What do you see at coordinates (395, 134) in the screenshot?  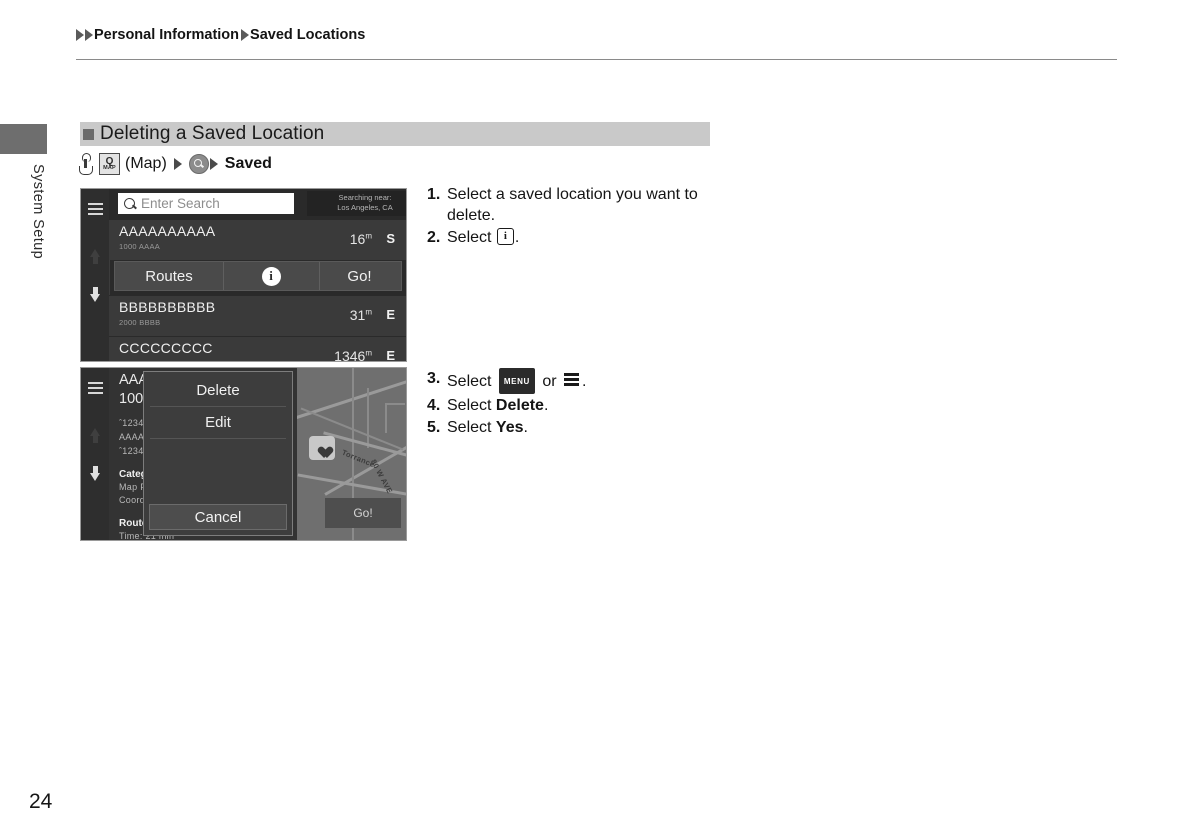 I see `section-heading: Deleting a Saved Location` at bounding box center [395, 134].